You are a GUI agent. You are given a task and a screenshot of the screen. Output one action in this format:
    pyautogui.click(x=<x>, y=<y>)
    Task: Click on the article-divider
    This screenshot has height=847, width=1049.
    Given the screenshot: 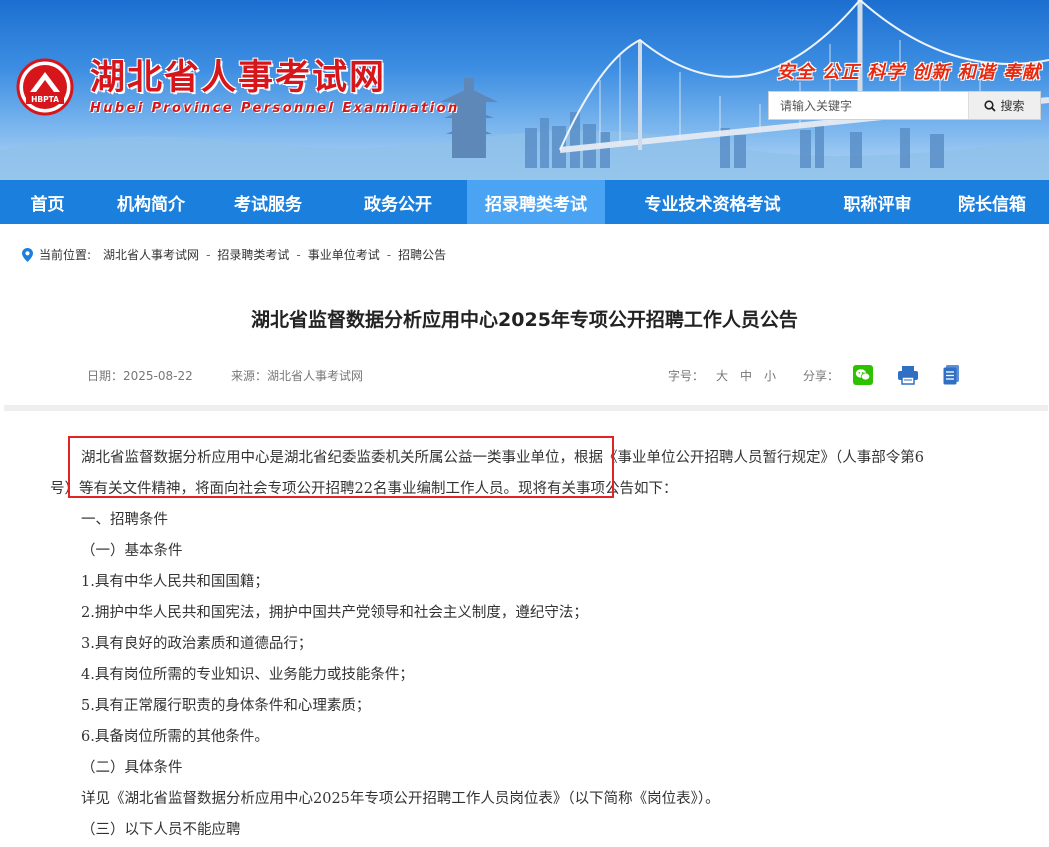 What is the action you would take?
    pyautogui.click(x=526, y=408)
    